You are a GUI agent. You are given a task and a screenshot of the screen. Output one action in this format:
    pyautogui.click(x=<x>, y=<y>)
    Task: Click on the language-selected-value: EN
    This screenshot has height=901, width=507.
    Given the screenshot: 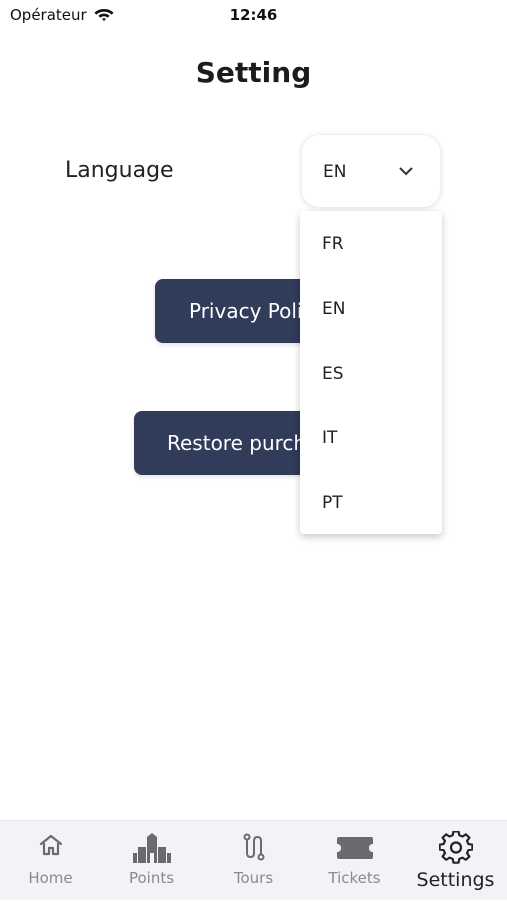 What is the action you would take?
    pyautogui.click(x=335, y=172)
    